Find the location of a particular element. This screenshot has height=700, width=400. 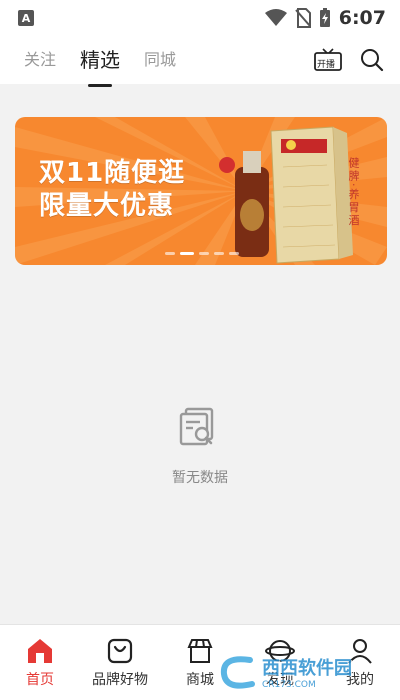

live-broadcast-button: 开播 is located at coordinates (328, 60).